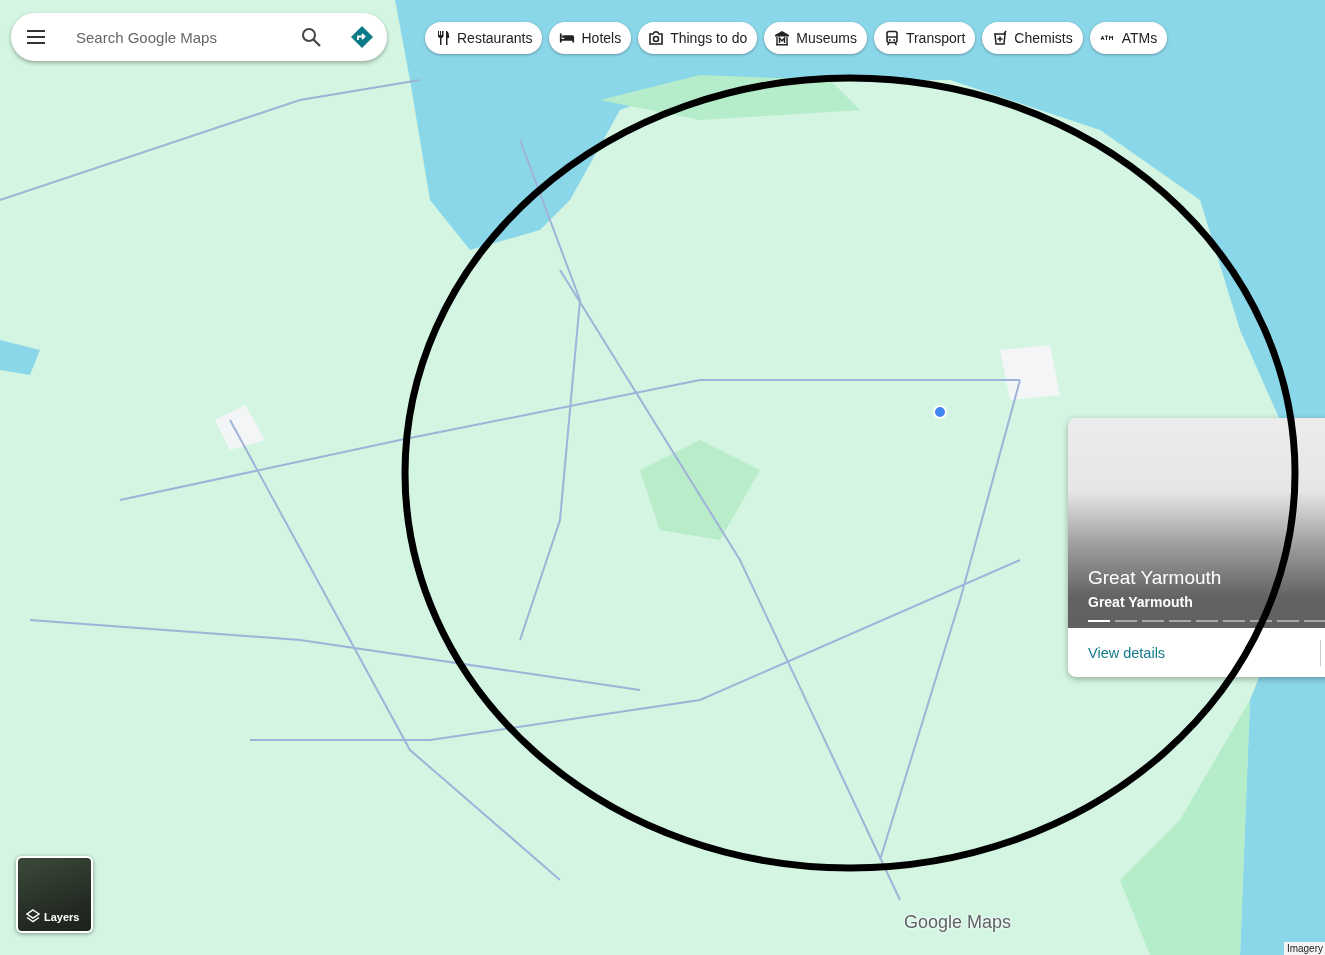 This screenshot has height=955, width=1325. I want to click on place-title: Great Yarmouth, so click(1155, 578).